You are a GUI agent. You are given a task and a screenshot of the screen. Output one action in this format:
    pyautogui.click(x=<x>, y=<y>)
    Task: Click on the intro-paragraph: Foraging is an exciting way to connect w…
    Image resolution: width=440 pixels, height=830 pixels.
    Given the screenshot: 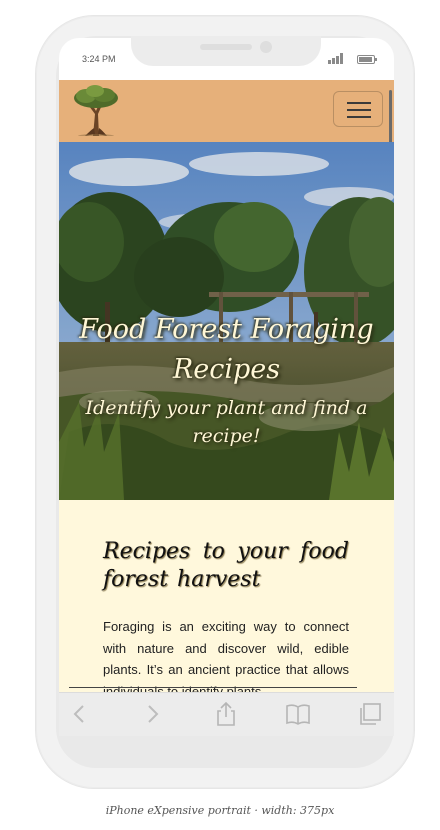 What is the action you would take?
    pyautogui.click(x=226, y=655)
    